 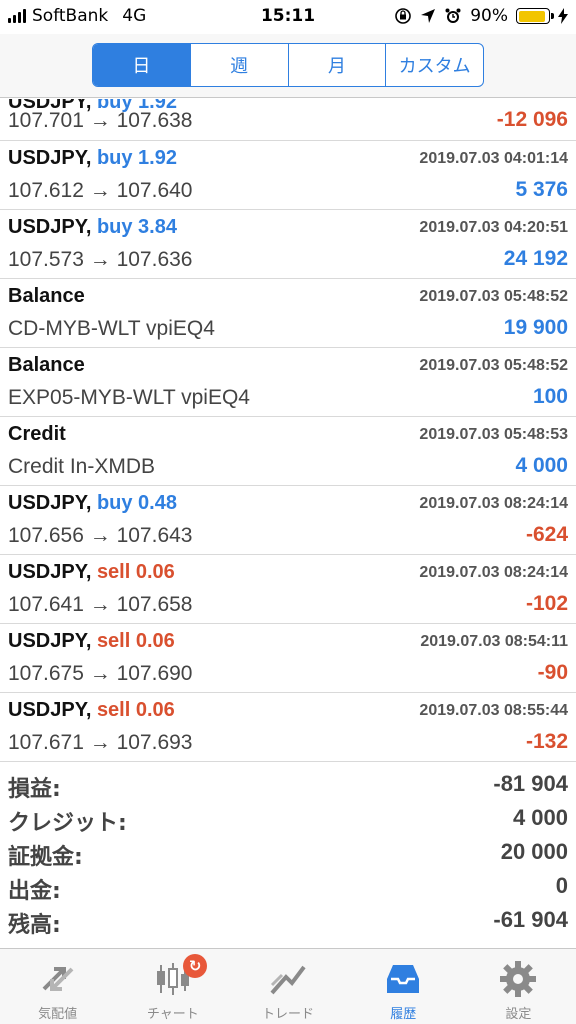 I want to click on tab-quotes-label: 気配値, so click(x=58, y=1014).